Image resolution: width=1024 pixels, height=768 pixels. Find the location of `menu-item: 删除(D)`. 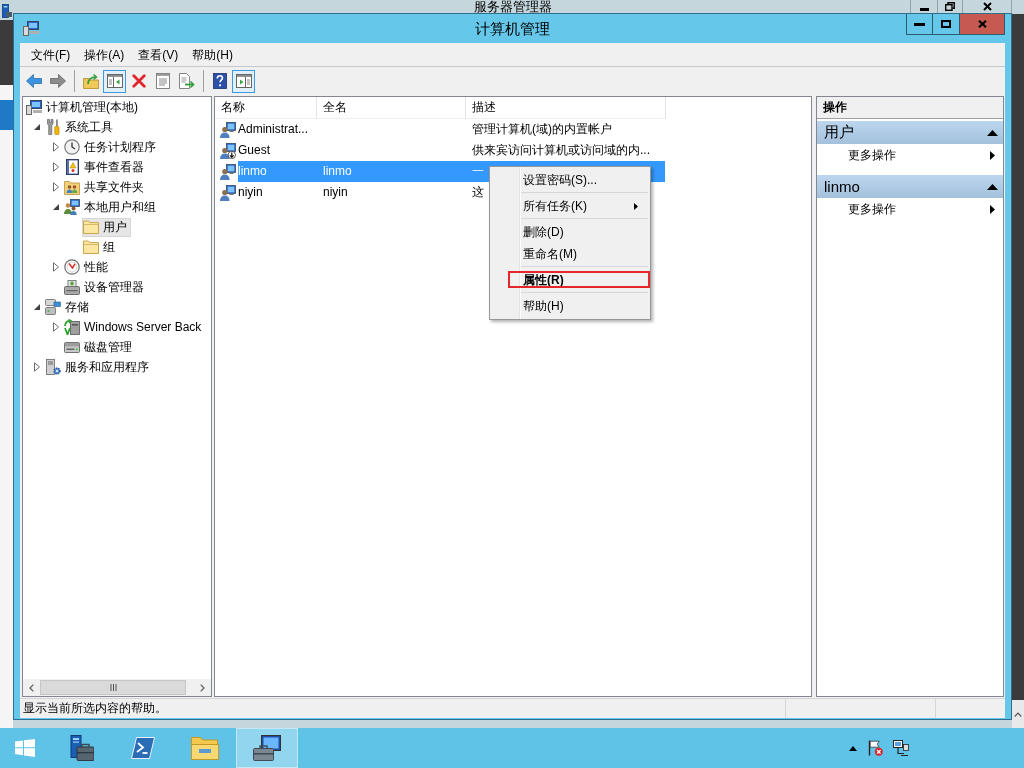

menu-item: 删除(D) is located at coordinates (570, 232).